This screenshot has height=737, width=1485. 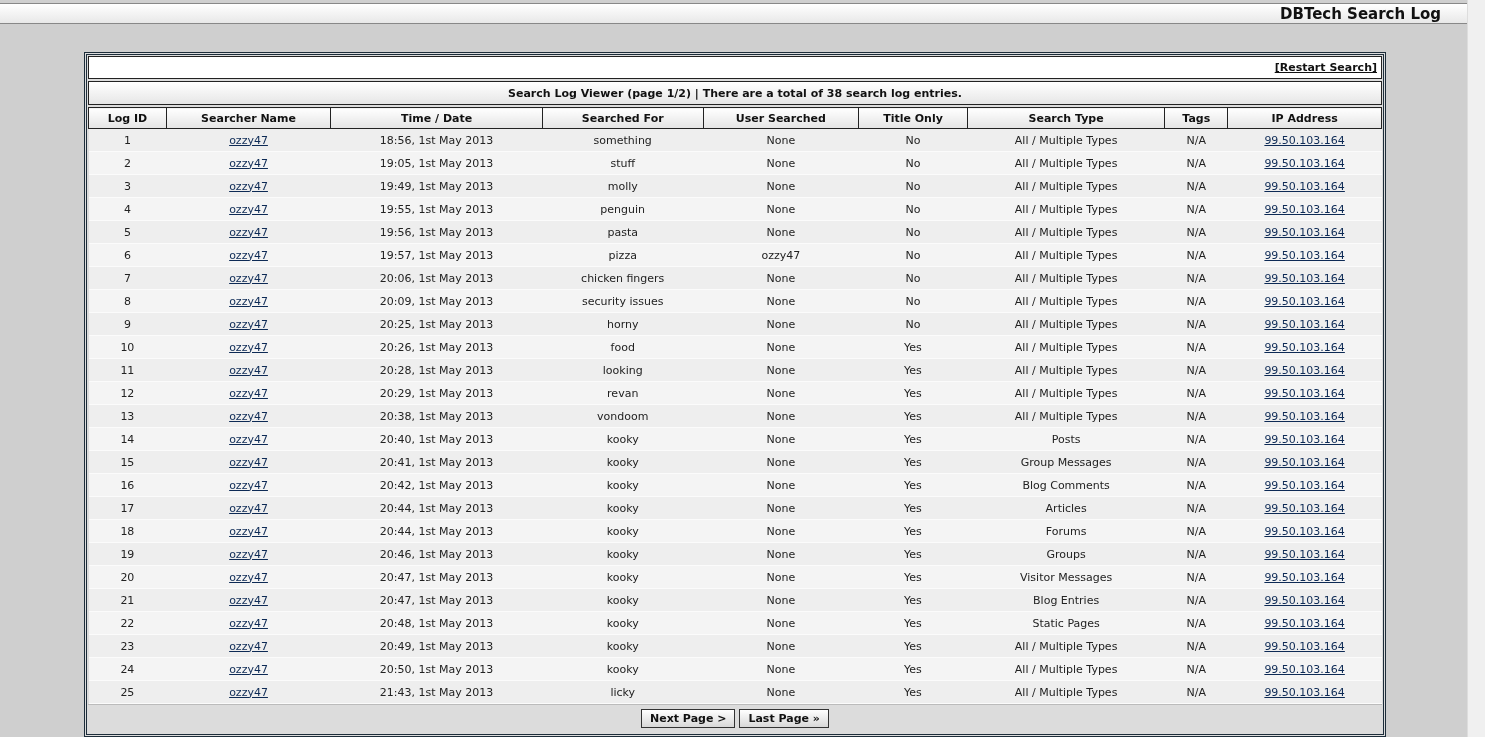 What do you see at coordinates (688, 718) in the screenshot?
I see `pagination-button: Next Page >` at bounding box center [688, 718].